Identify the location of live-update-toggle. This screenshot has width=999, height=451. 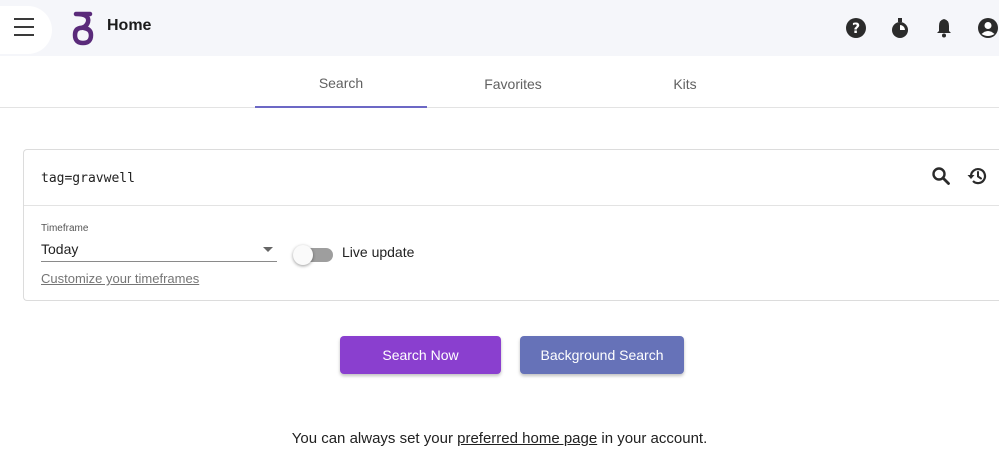
(313, 255).